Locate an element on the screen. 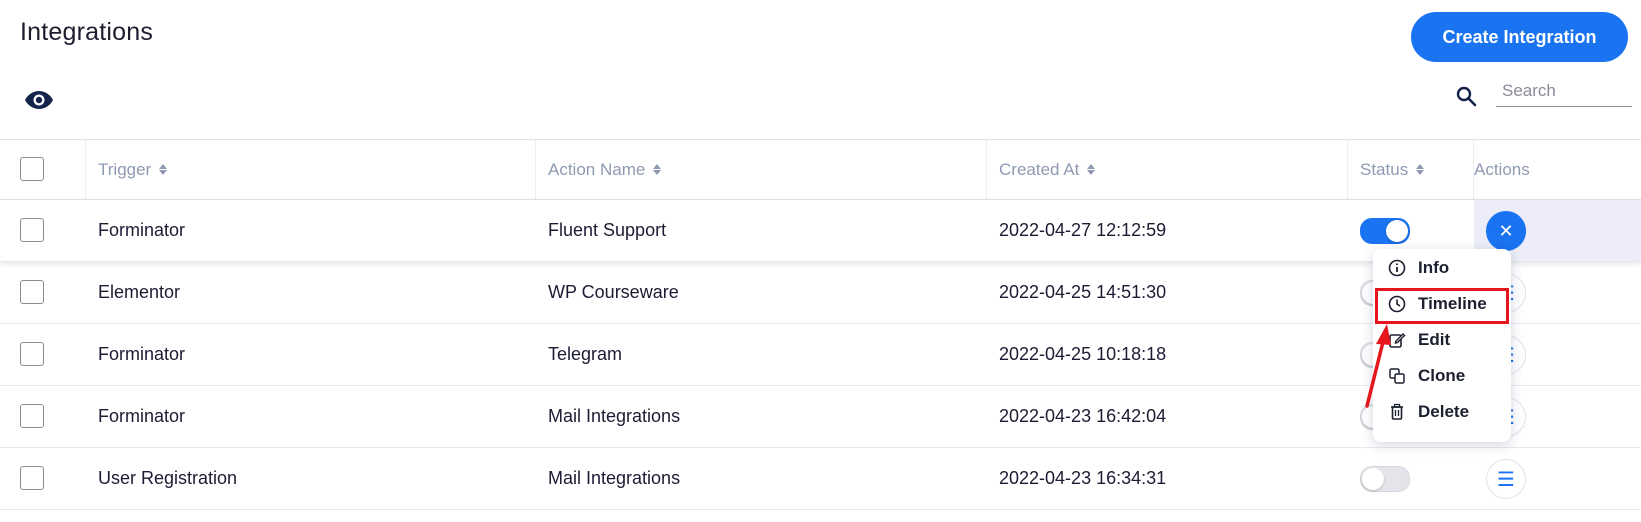 The image size is (1641, 522). created-at-cell: 2022-04-23 16:34:31 is located at coordinates (1083, 478).